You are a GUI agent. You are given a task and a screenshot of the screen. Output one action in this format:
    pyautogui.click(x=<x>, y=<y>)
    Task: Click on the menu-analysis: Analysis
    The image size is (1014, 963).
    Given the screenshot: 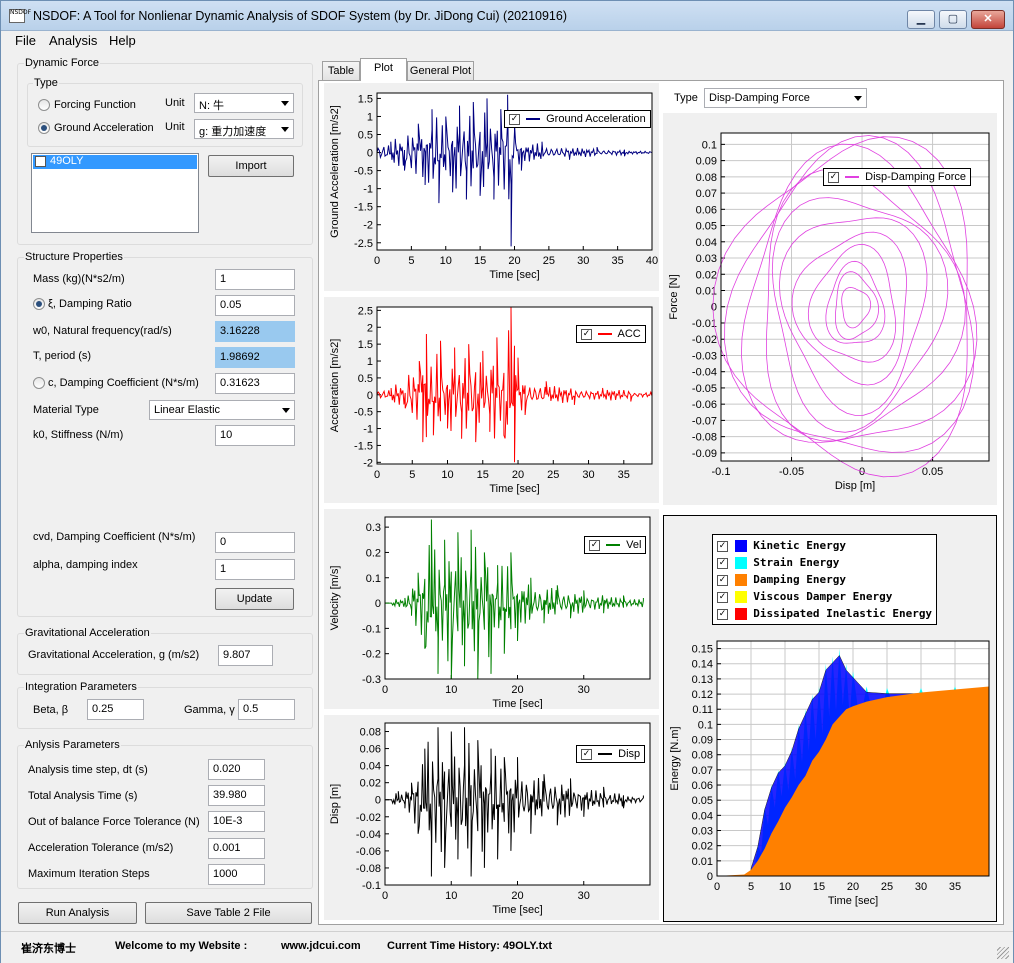 What is the action you would take?
    pyautogui.click(x=73, y=40)
    